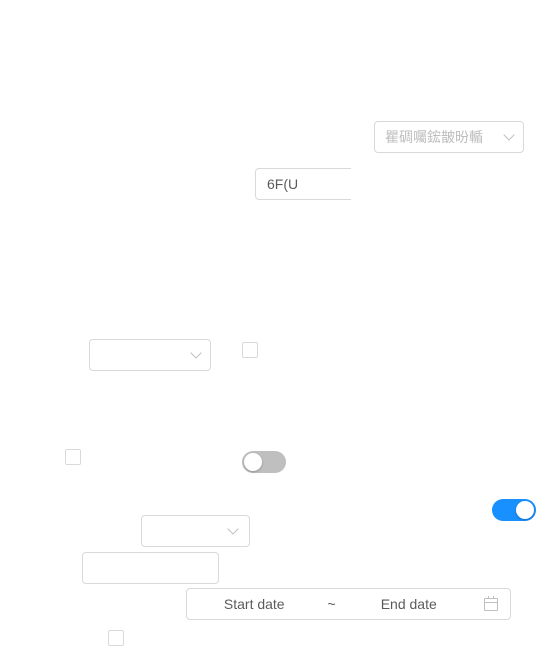  I want to click on top-select-placeholder: 瞿碉囑鋐皵昐輴, so click(434, 137).